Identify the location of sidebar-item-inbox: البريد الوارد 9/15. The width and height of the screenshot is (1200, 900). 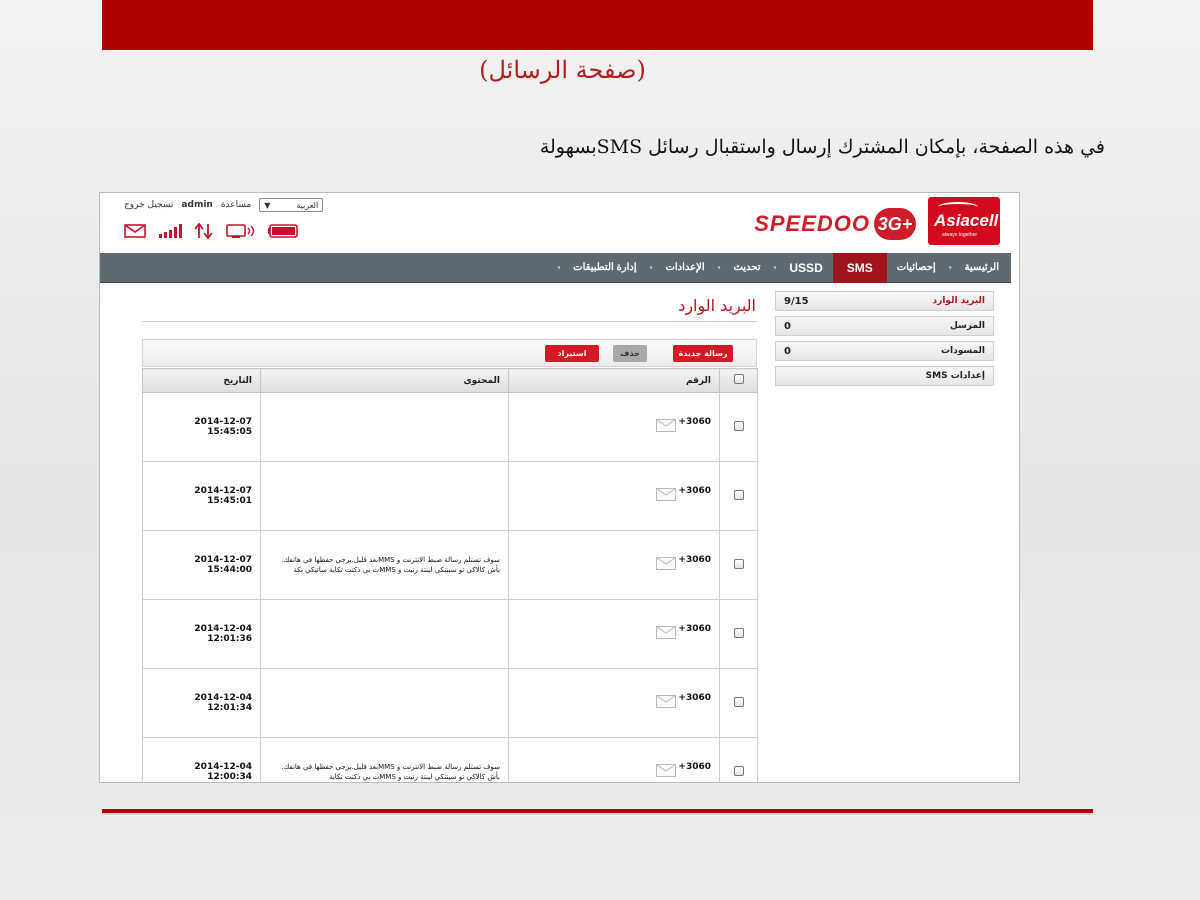
(884, 301).